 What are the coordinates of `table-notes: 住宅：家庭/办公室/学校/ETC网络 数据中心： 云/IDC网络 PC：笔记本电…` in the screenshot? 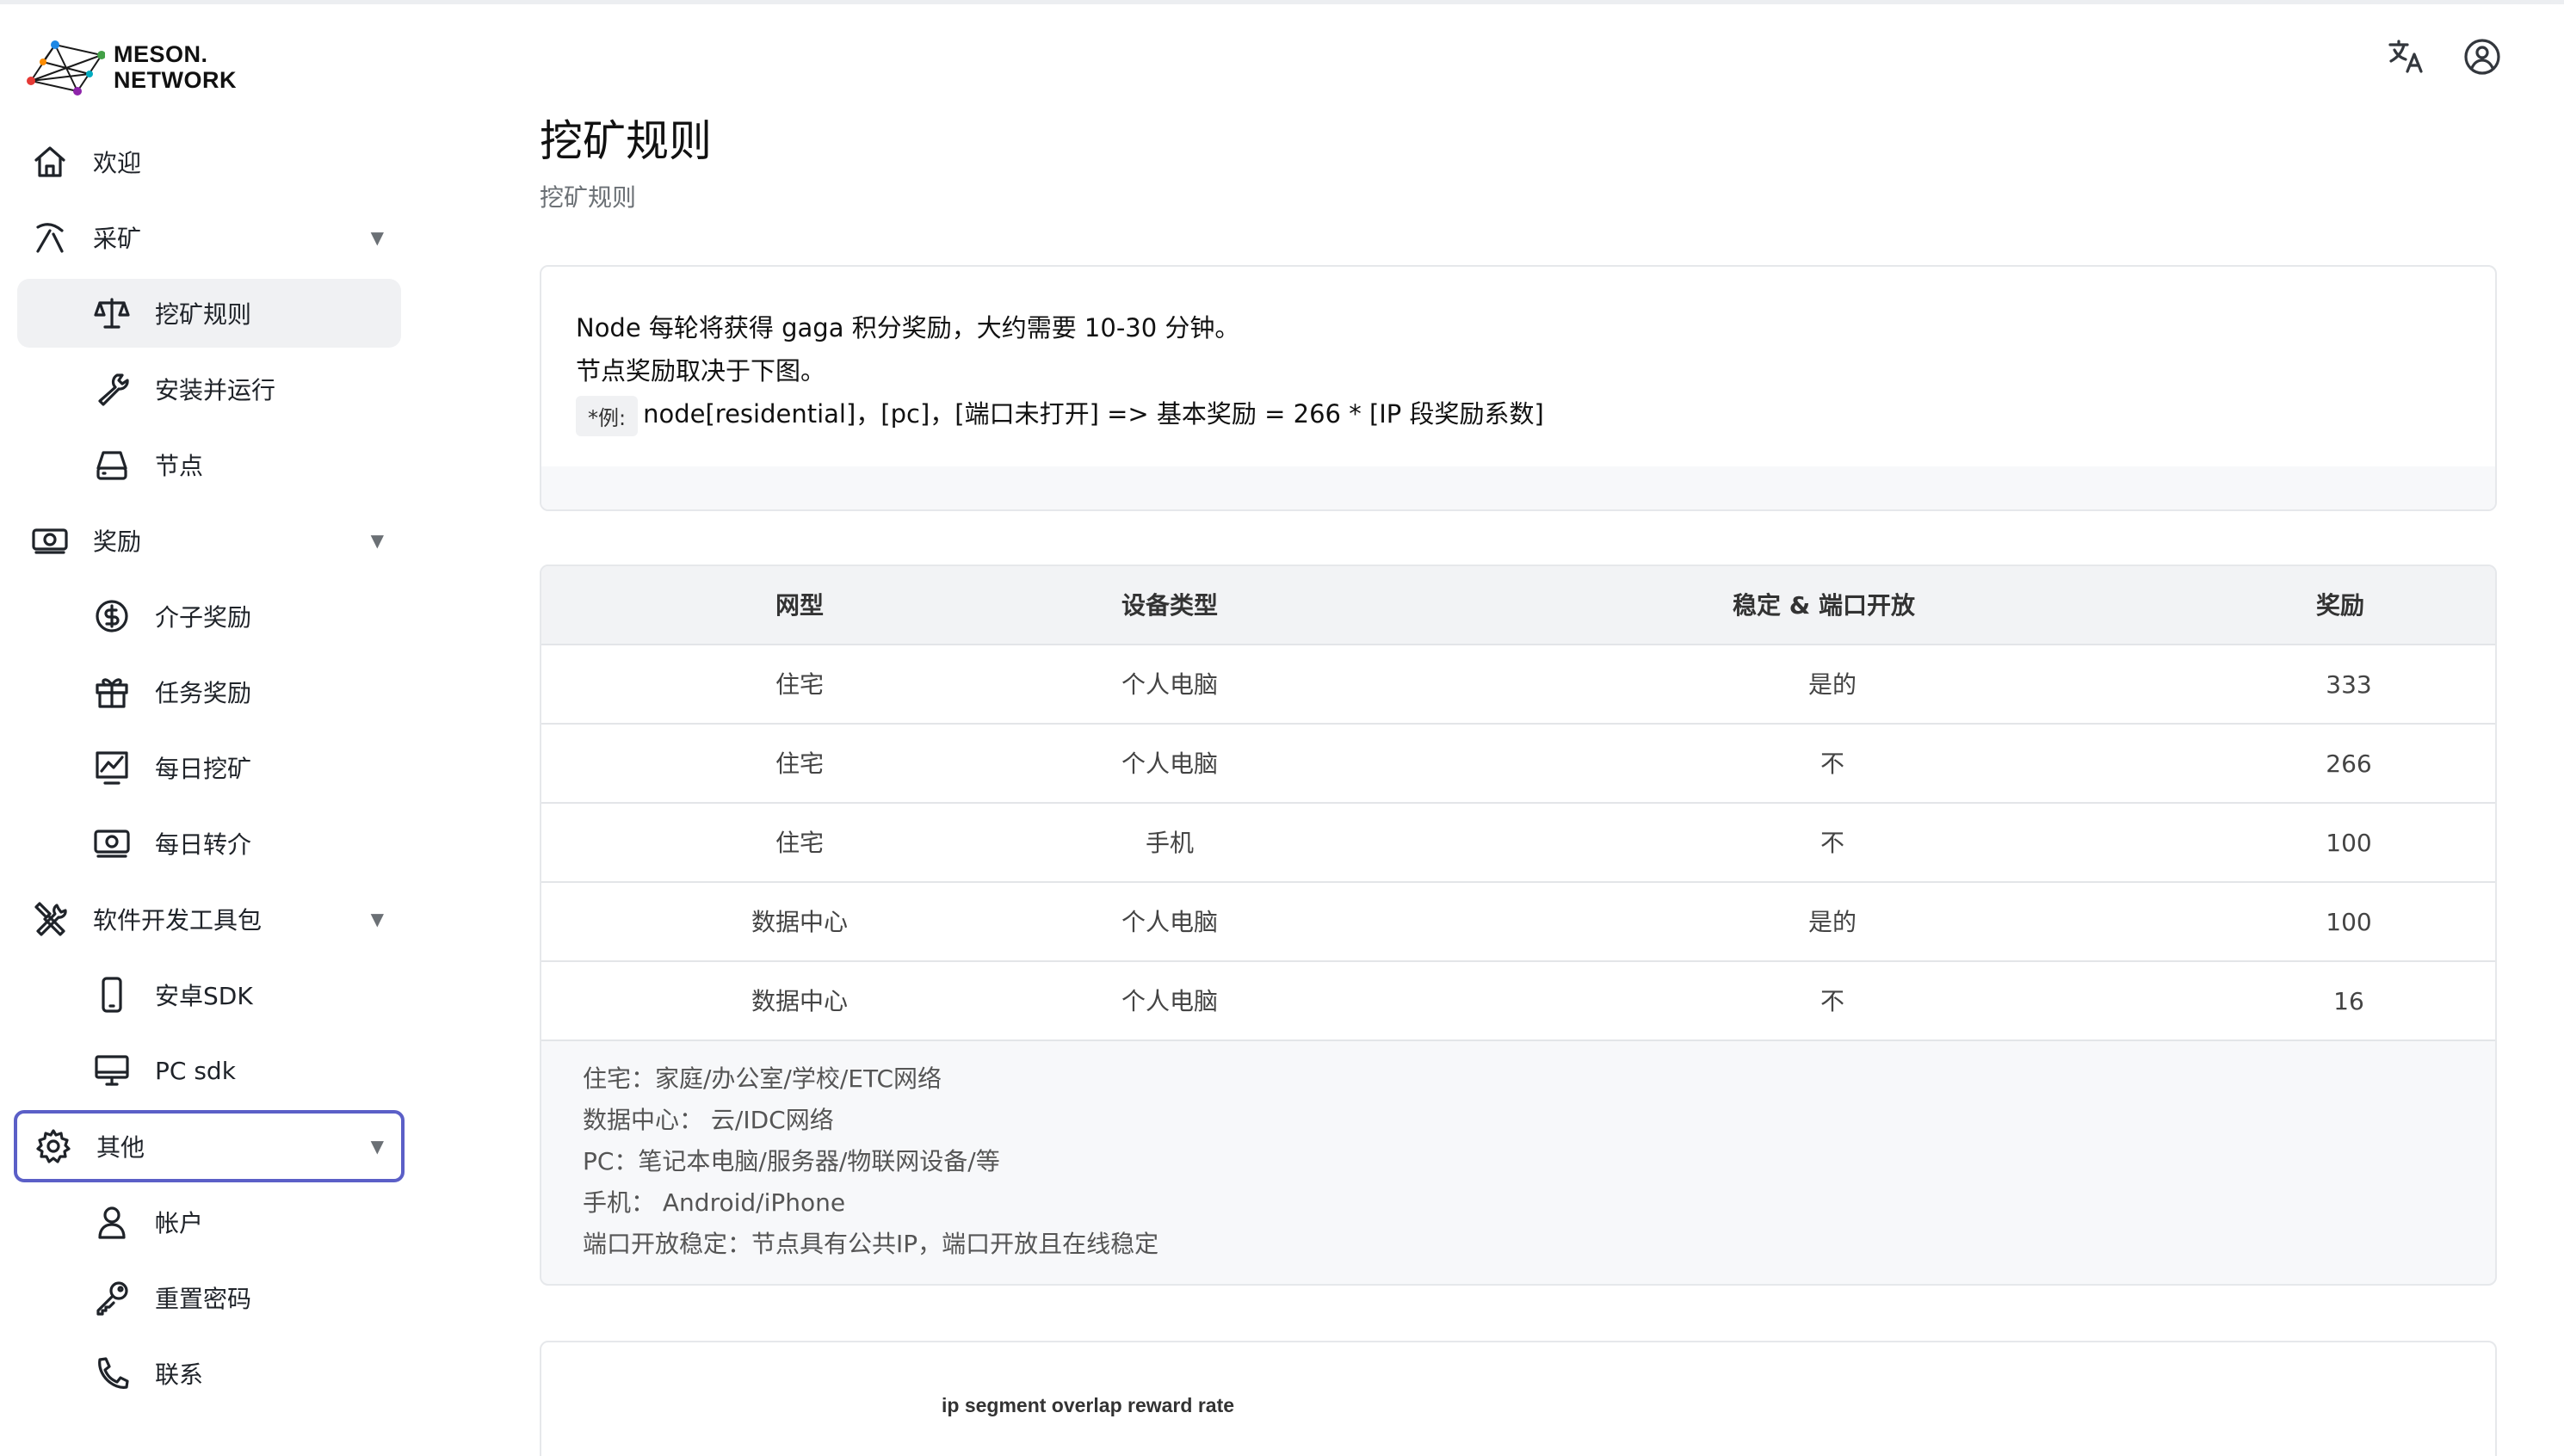 It's located at (870, 1161).